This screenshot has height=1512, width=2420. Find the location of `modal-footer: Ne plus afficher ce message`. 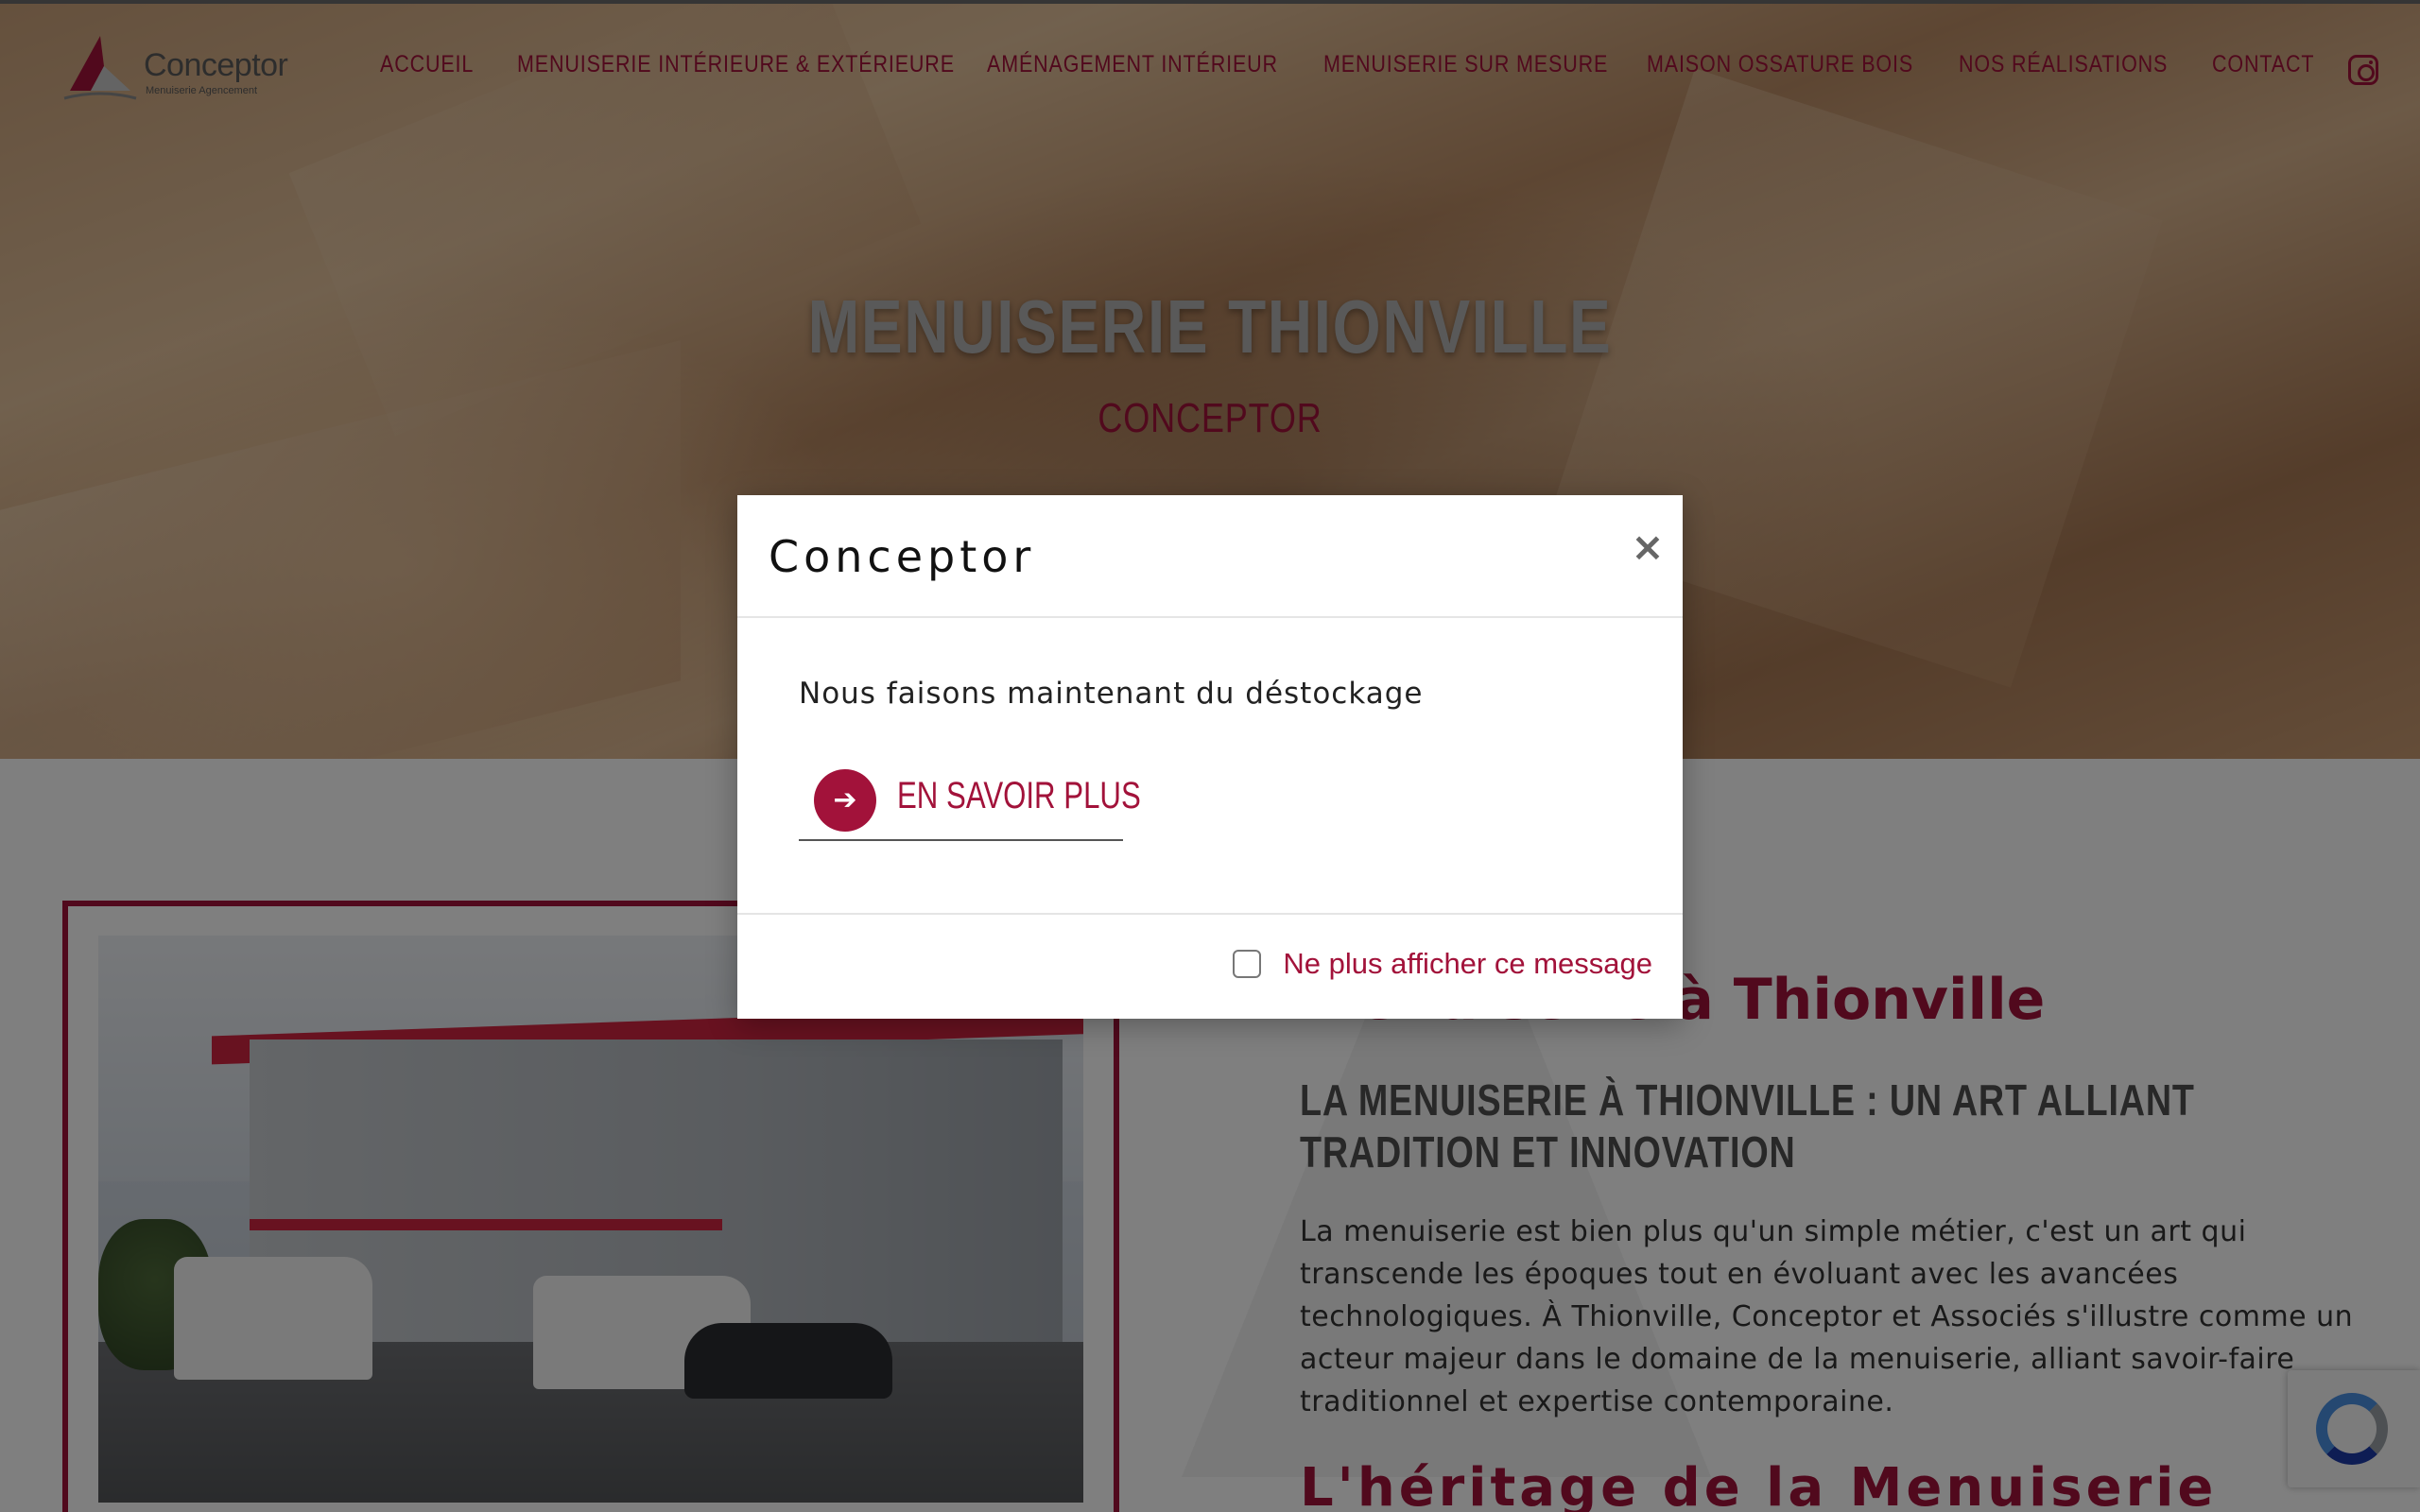

modal-footer: Ne plus afficher ce message is located at coordinates (1210, 966).